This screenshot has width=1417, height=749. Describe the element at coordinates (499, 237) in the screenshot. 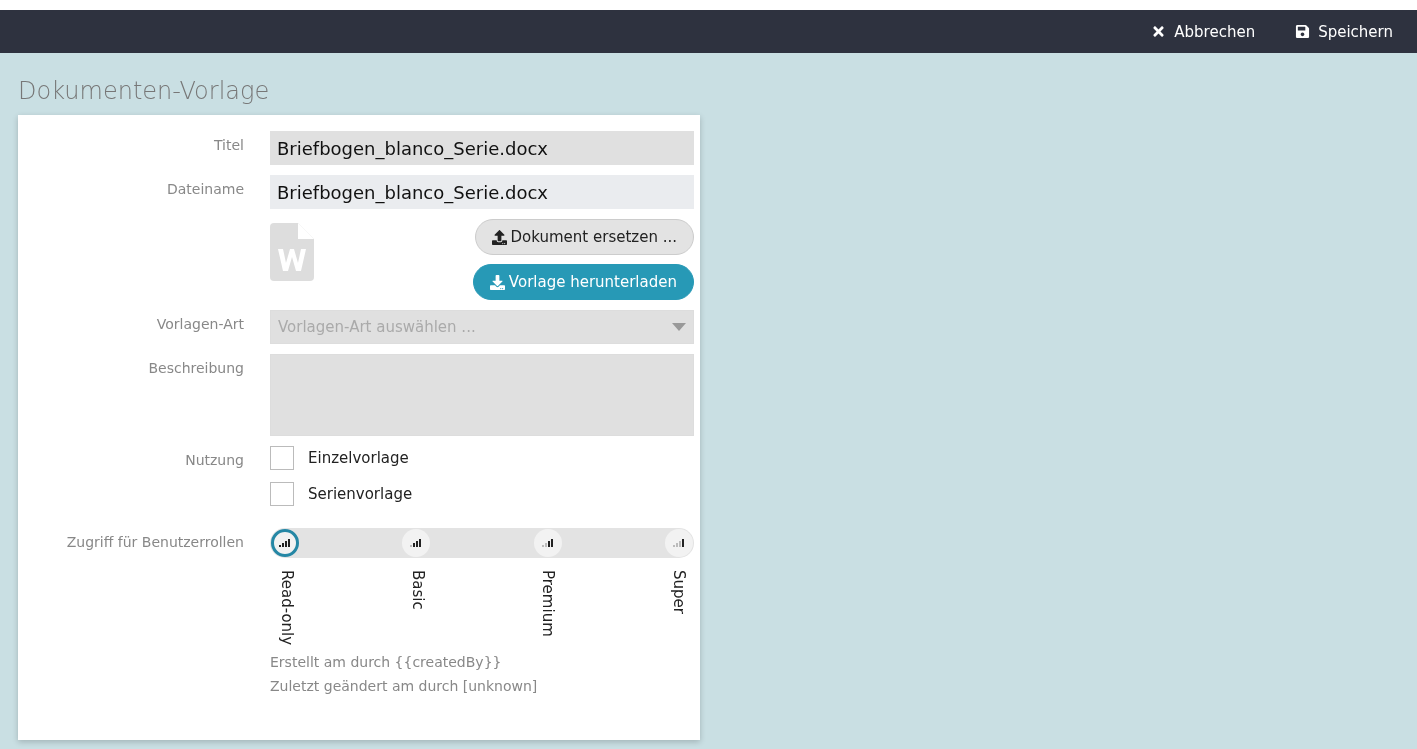

I see `upload-icon` at that location.